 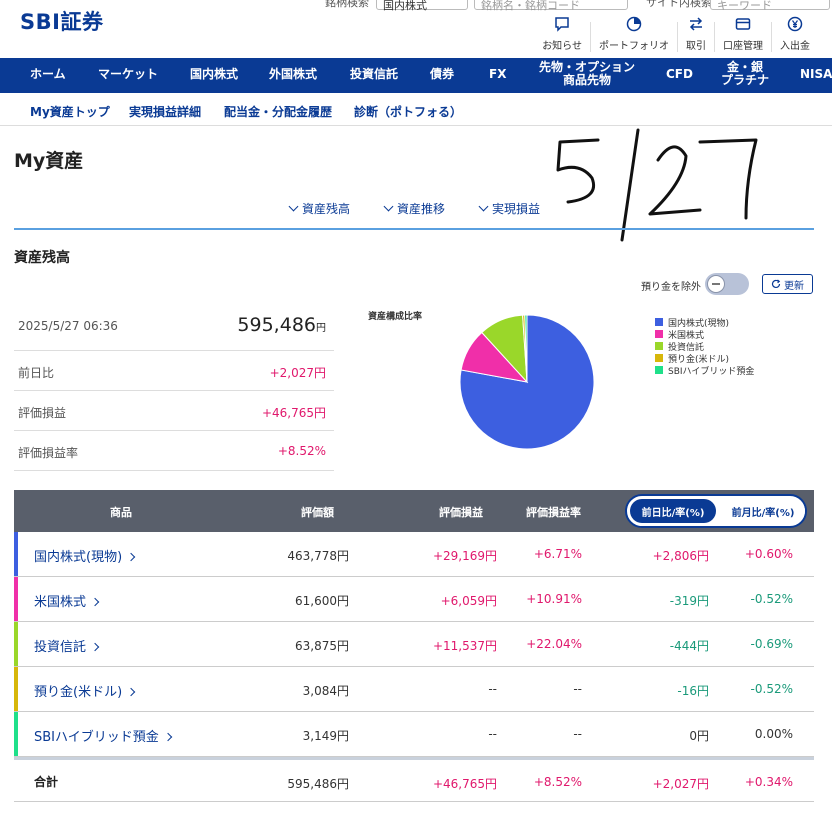 I want to click on row-diff-rate: -0.52%, so click(x=771, y=689).